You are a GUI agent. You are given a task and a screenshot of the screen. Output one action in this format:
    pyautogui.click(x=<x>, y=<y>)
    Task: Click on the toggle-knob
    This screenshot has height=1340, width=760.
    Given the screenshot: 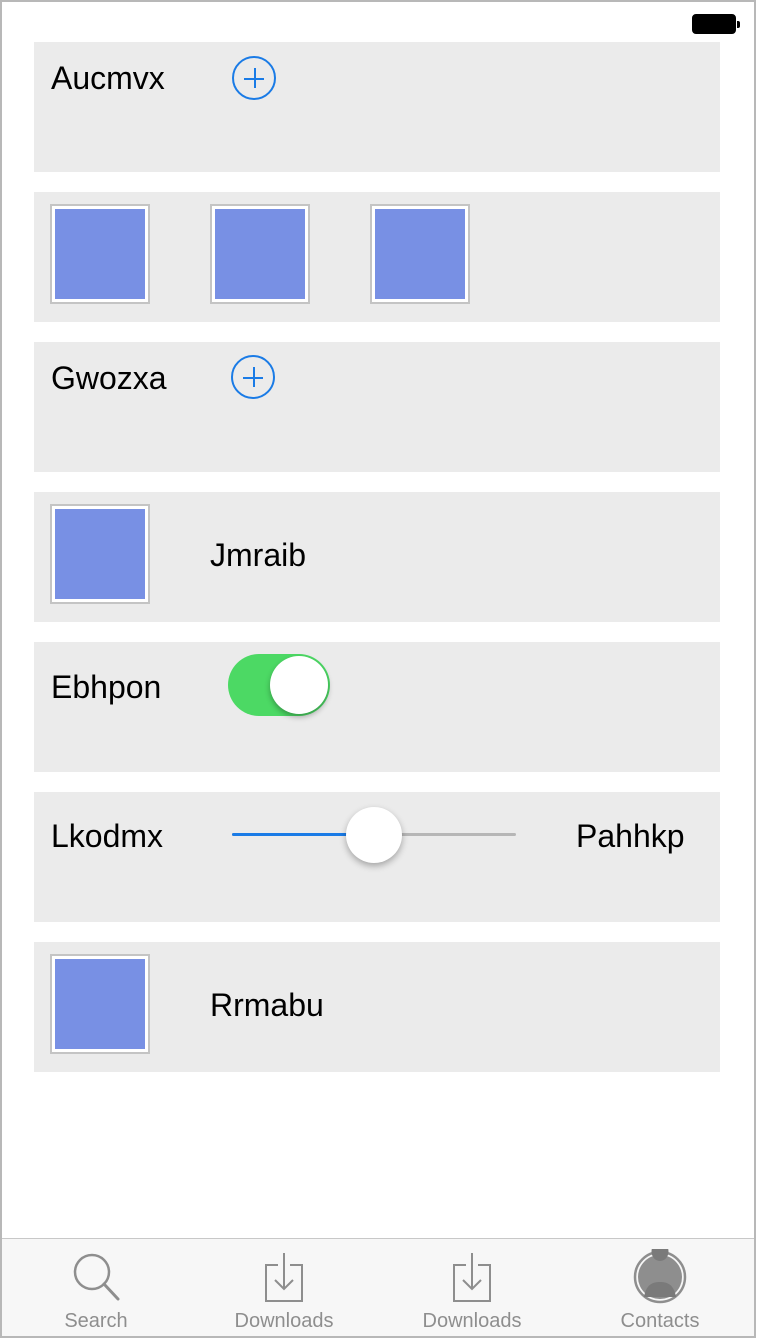 What is the action you would take?
    pyautogui.click(x=299, y=685)
    